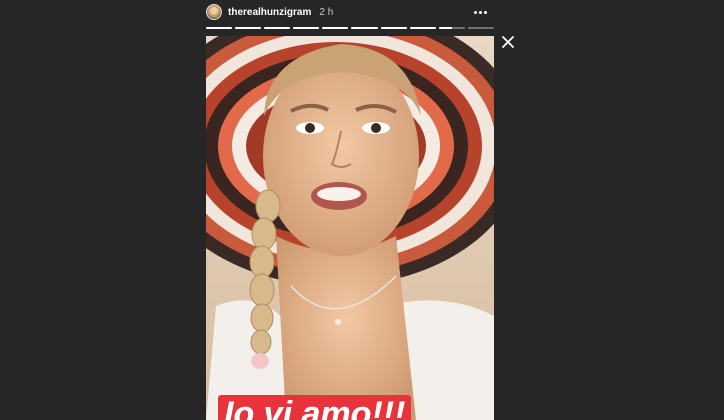  I want to click on username-link: therealhunzigram, so click(269, 12).